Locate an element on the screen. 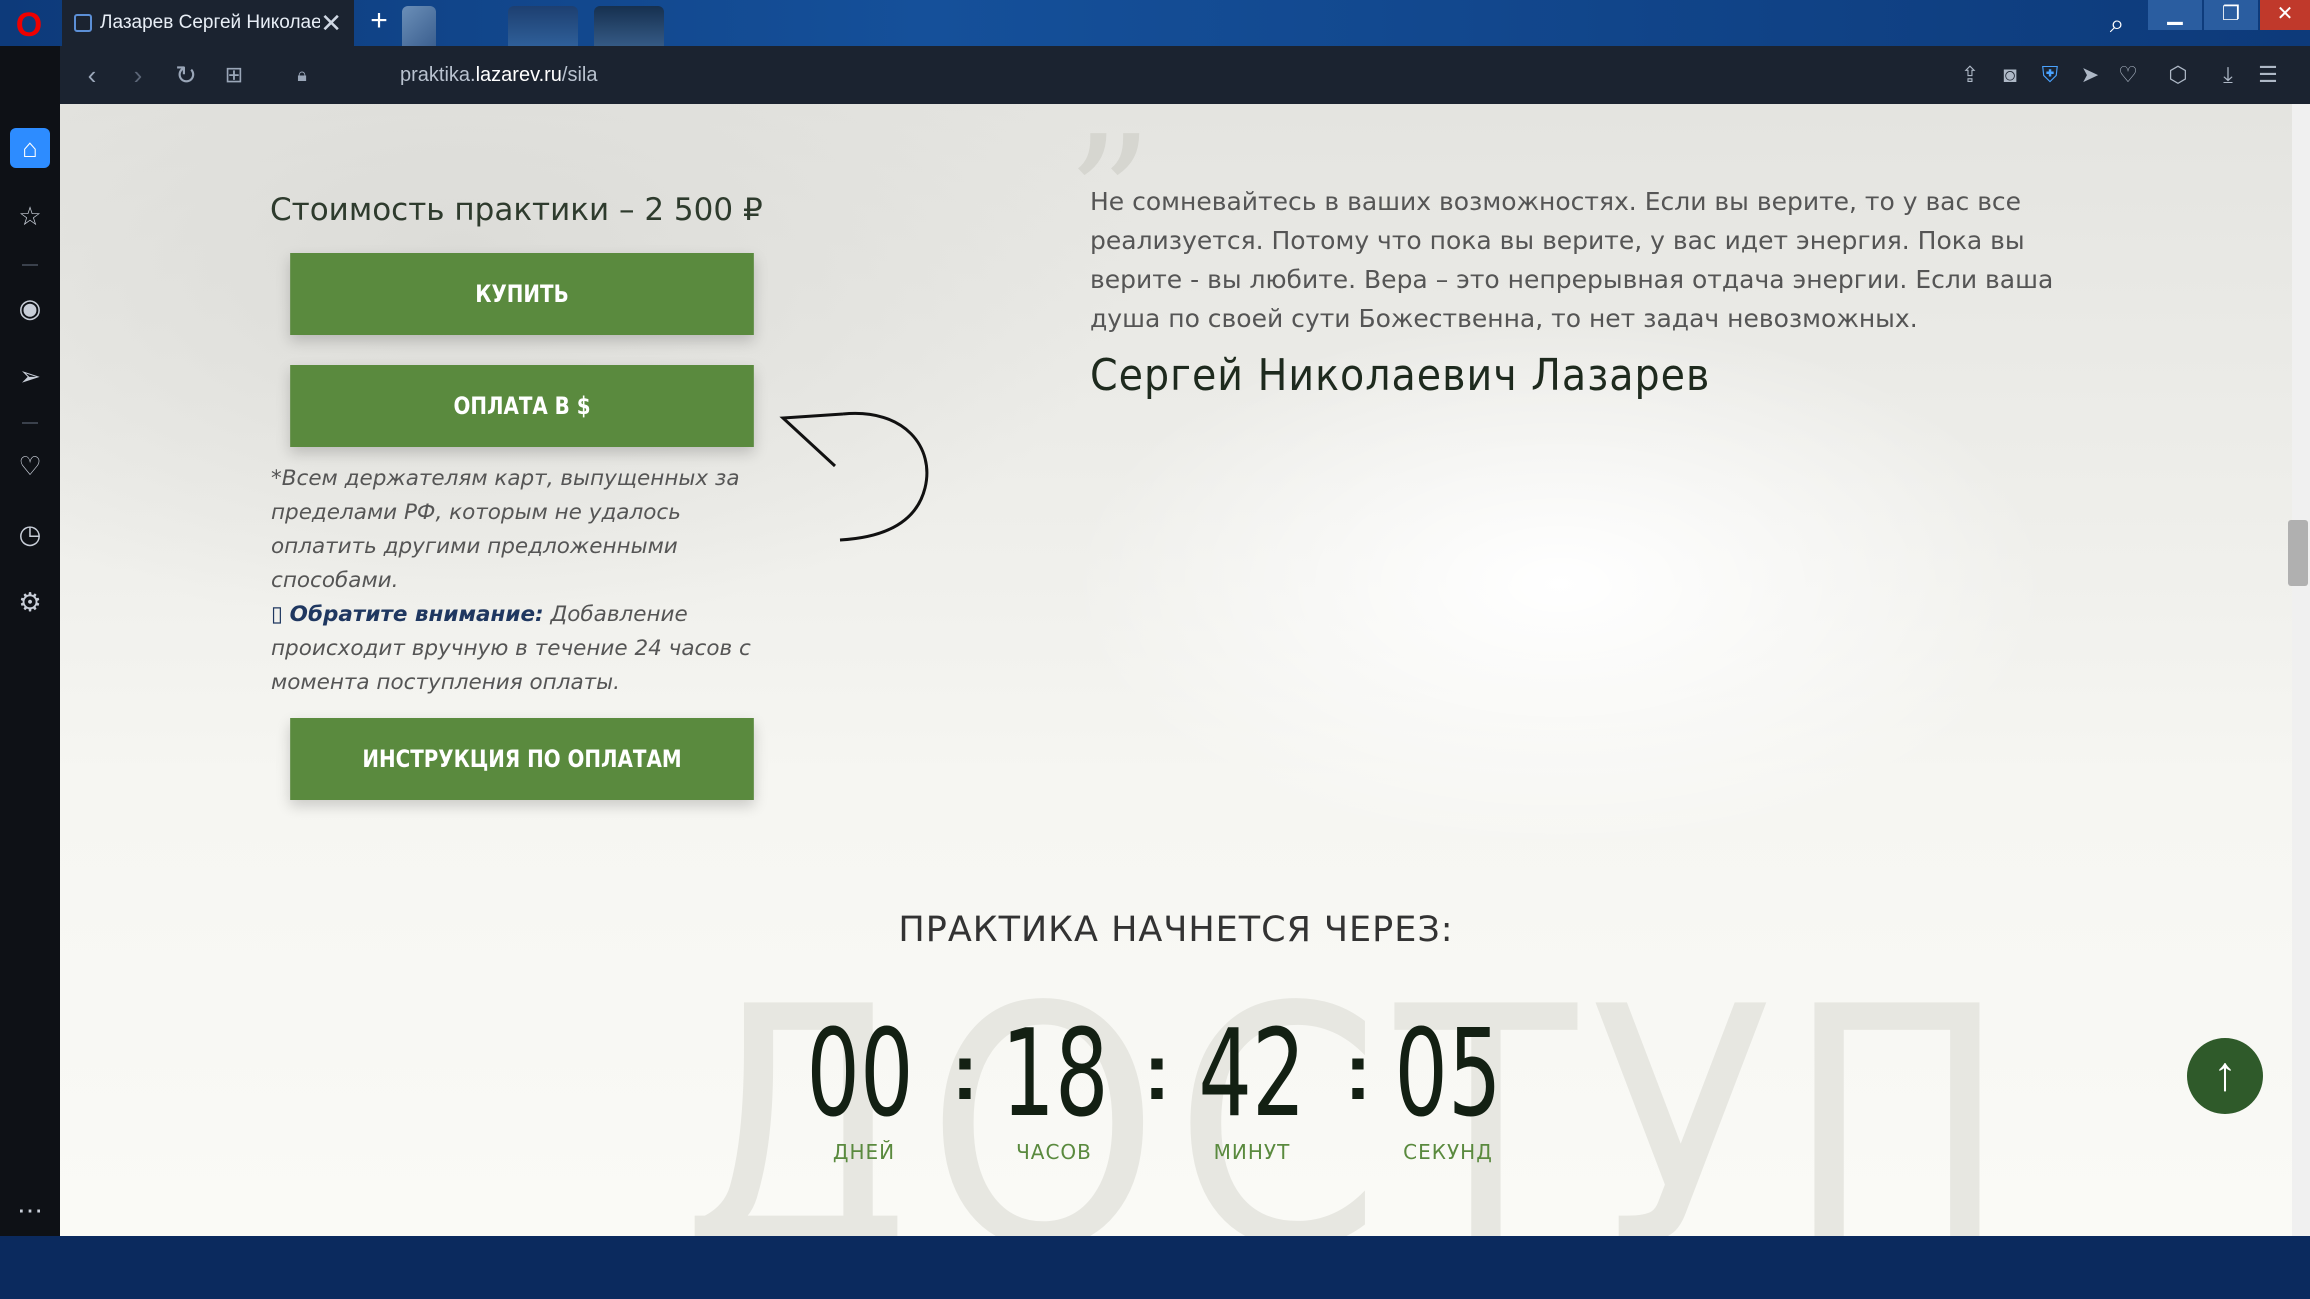 The height and width of the screenshot is (1299, 2310). tab-title: Лазарев Сергей Николаевич is located at coordinates (210, 22).